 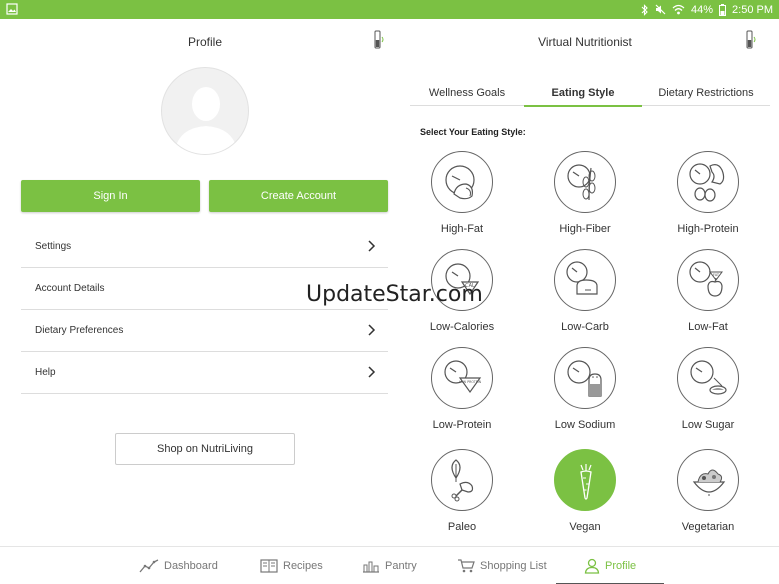 What do you see at coordinates (513, 566) in the screenshot?
I see `nav-label: Shopping List` at bounding box center [513, 566].